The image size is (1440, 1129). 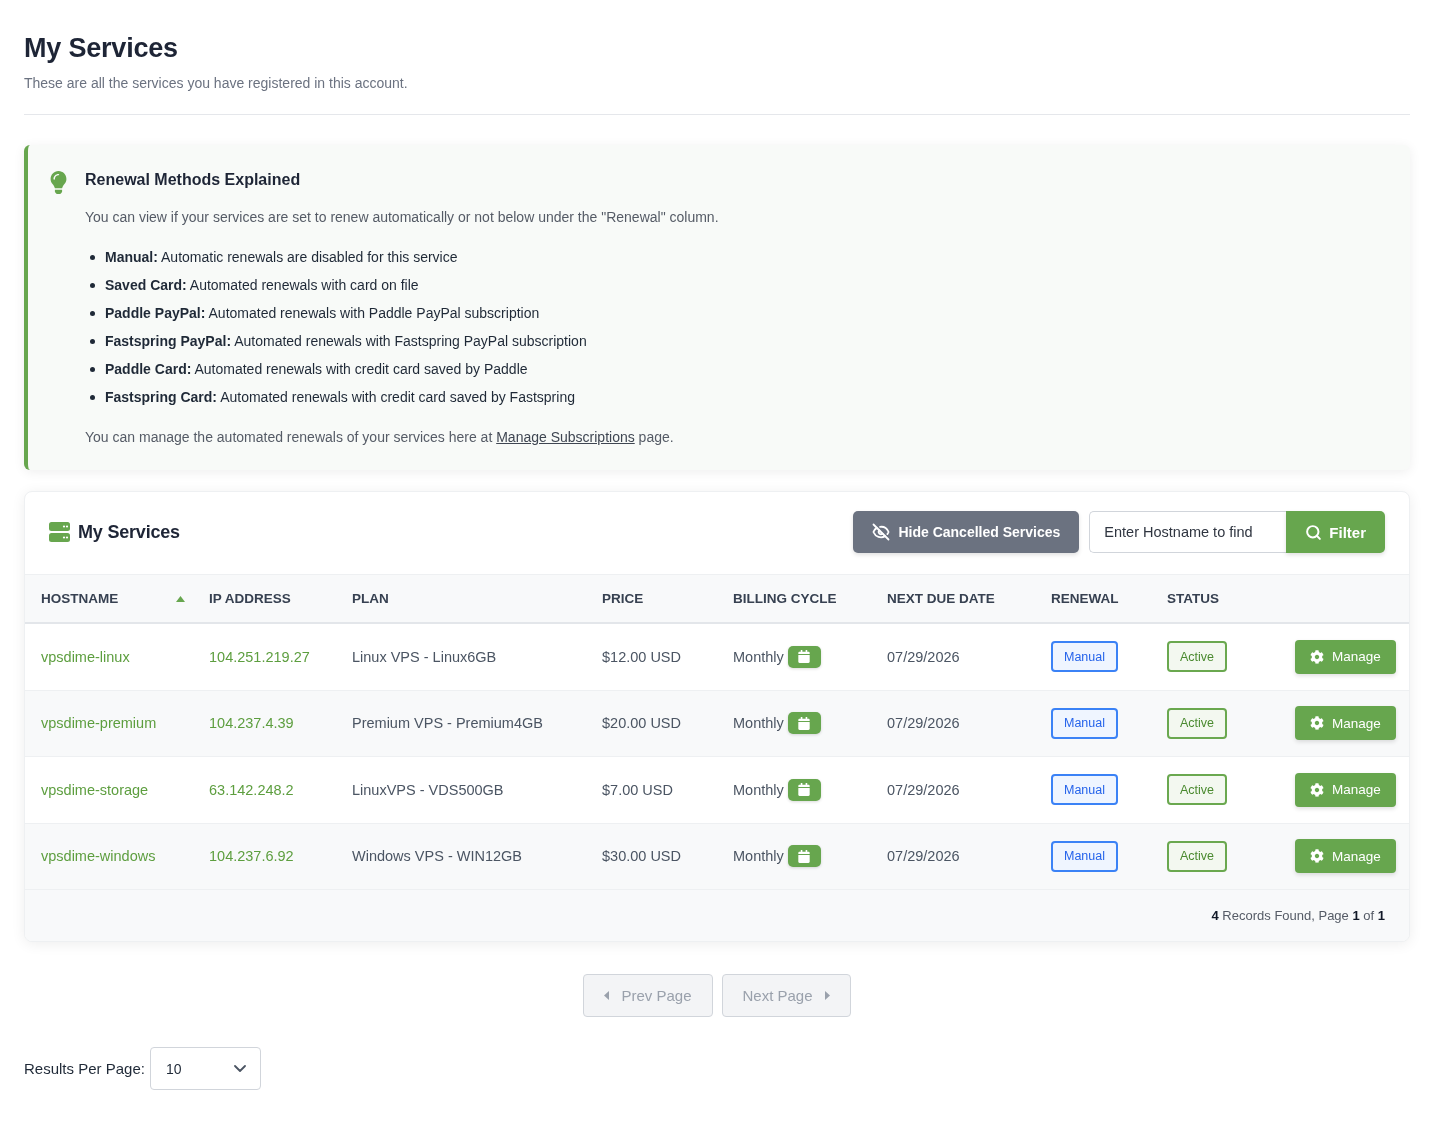 What do you see at coordinates (251, 789) in the screenshot?
I see `ip-address-link: 63.142.248.2` at bounding box center [251, 789].